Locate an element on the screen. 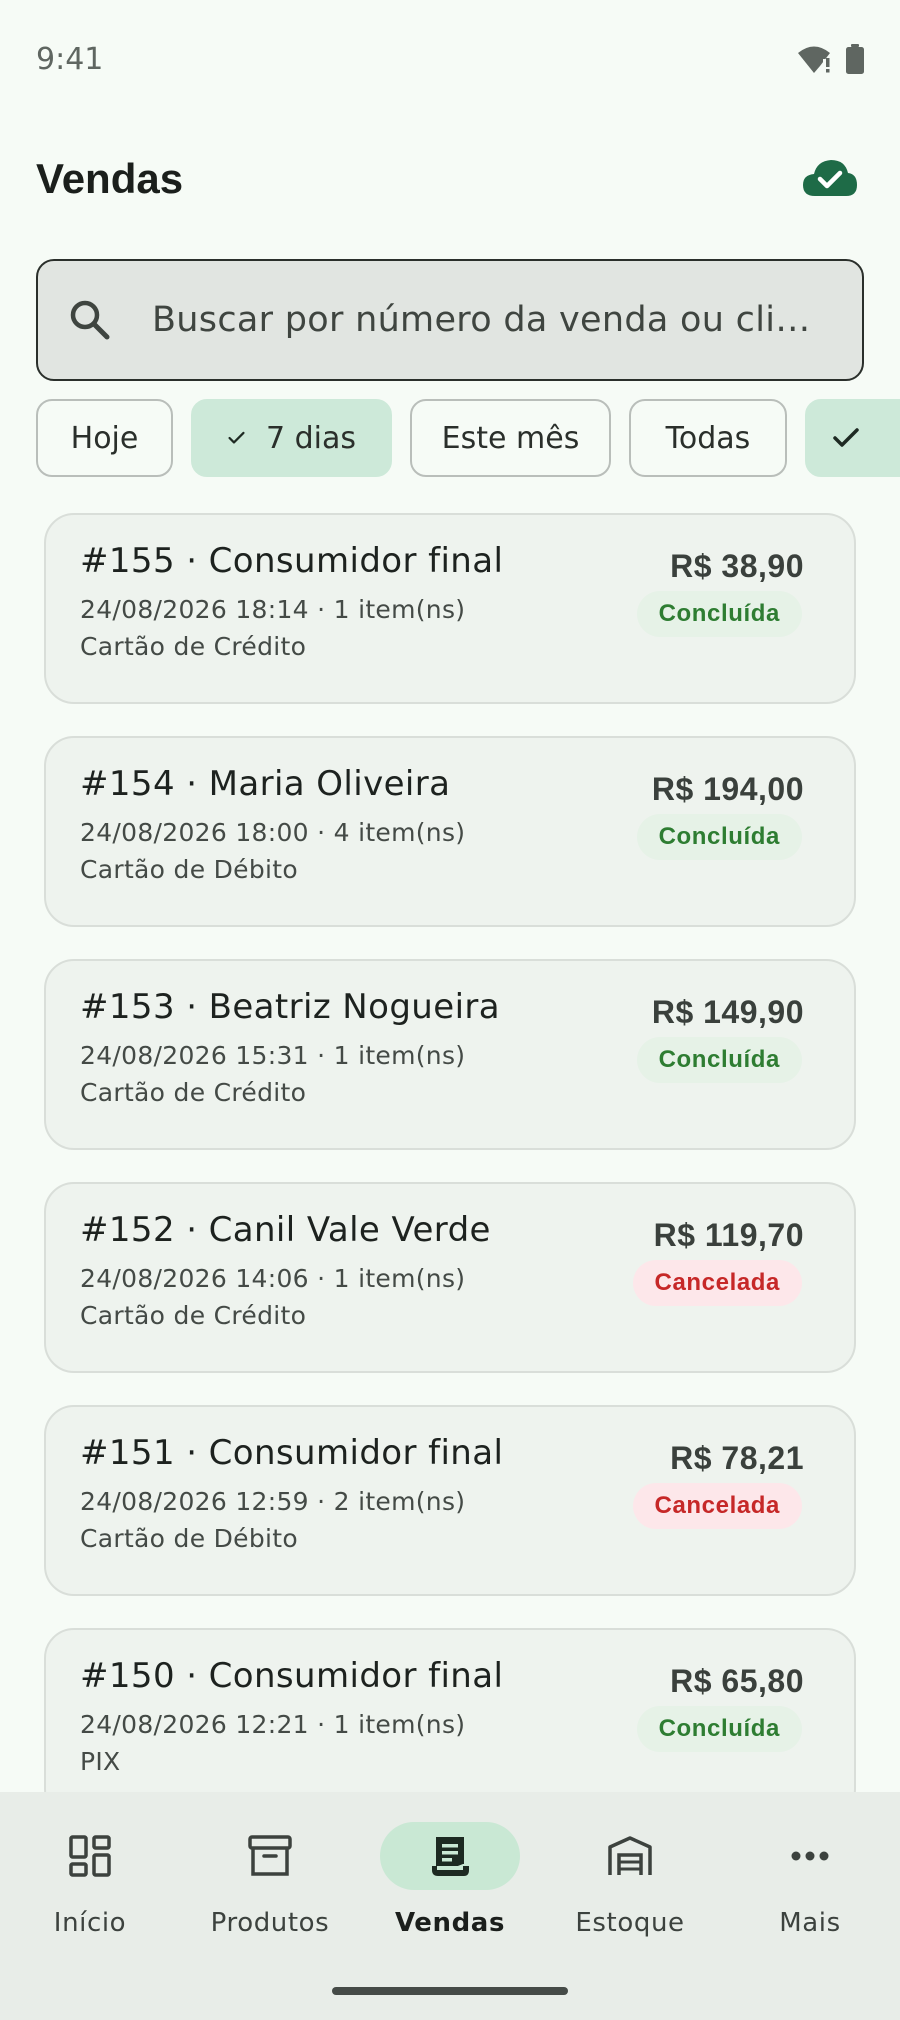 The height and width of the screenshot is (2020, 900). filter-chip-7-days: 7 dias is located at coordinates (291, 438).